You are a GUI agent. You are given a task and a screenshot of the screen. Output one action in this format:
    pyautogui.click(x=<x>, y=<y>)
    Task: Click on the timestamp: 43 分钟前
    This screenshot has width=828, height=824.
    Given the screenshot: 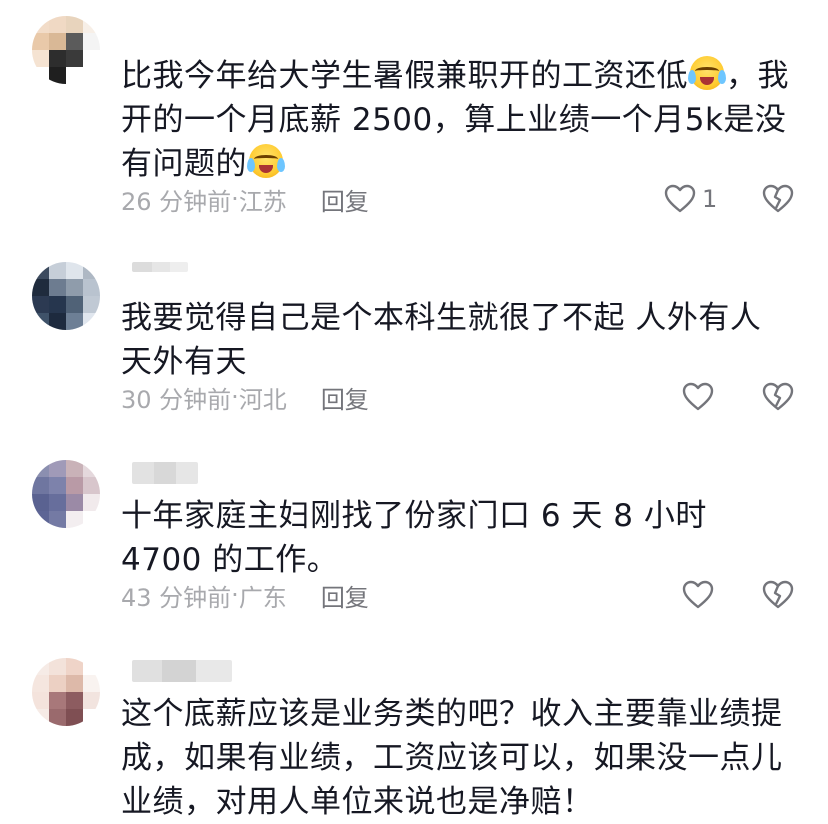 What is the action you would take?
    pyautogui.click(x=176, y=597)
    